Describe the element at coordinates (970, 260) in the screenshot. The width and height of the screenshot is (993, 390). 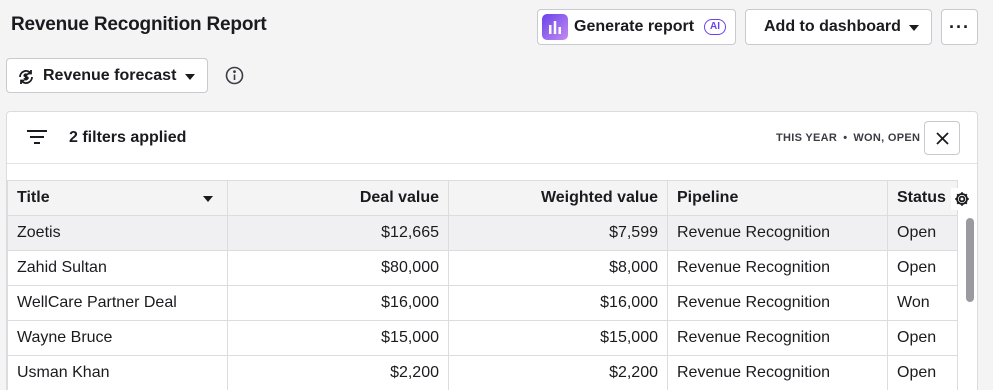
I see `scrollbar-thumb` at that location.